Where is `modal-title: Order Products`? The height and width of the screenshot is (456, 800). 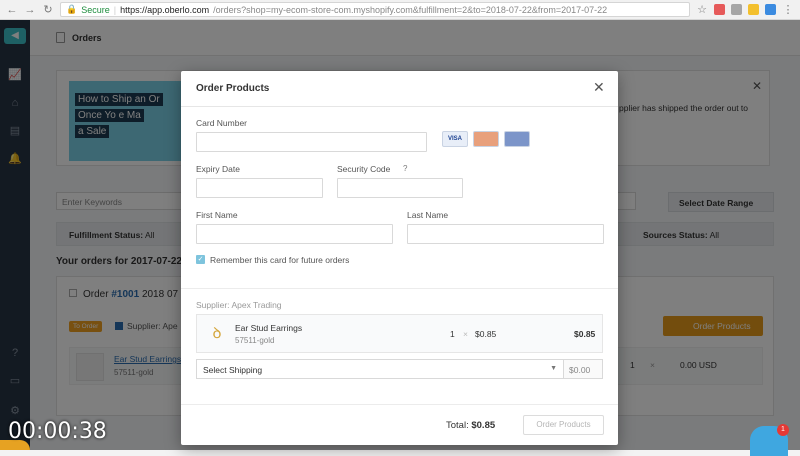 modal-title: Order Products is located at coordinates (233, 88).